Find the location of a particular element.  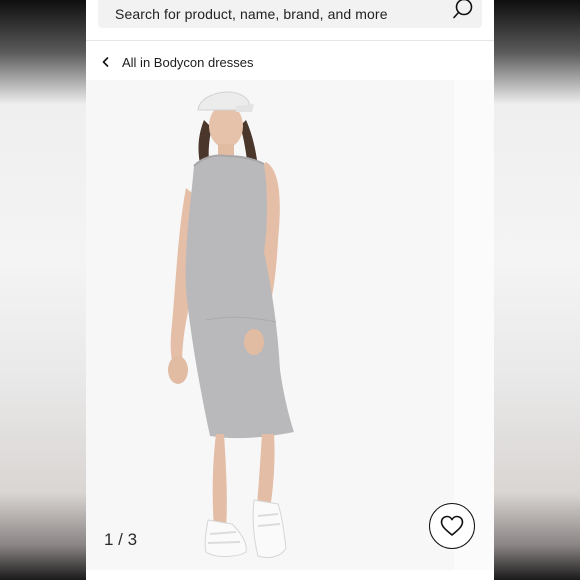

heart-icon is located at coordinates (452, 525).